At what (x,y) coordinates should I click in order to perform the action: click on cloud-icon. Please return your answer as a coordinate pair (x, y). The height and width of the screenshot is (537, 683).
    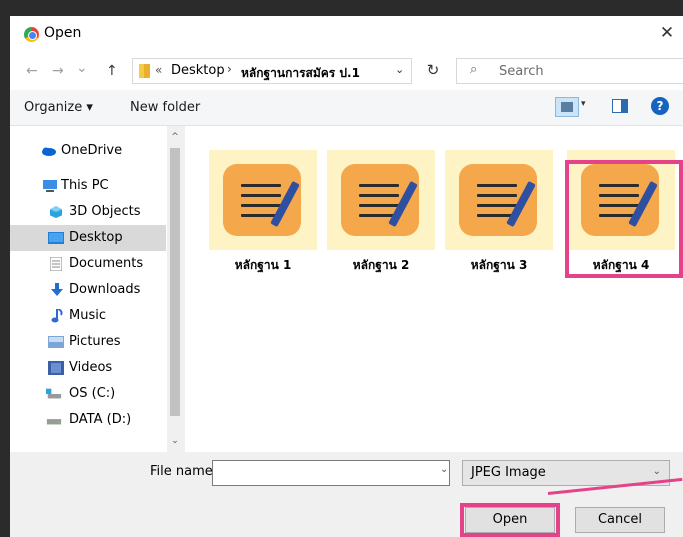
    Looking at the image, I should click on (49, 151).